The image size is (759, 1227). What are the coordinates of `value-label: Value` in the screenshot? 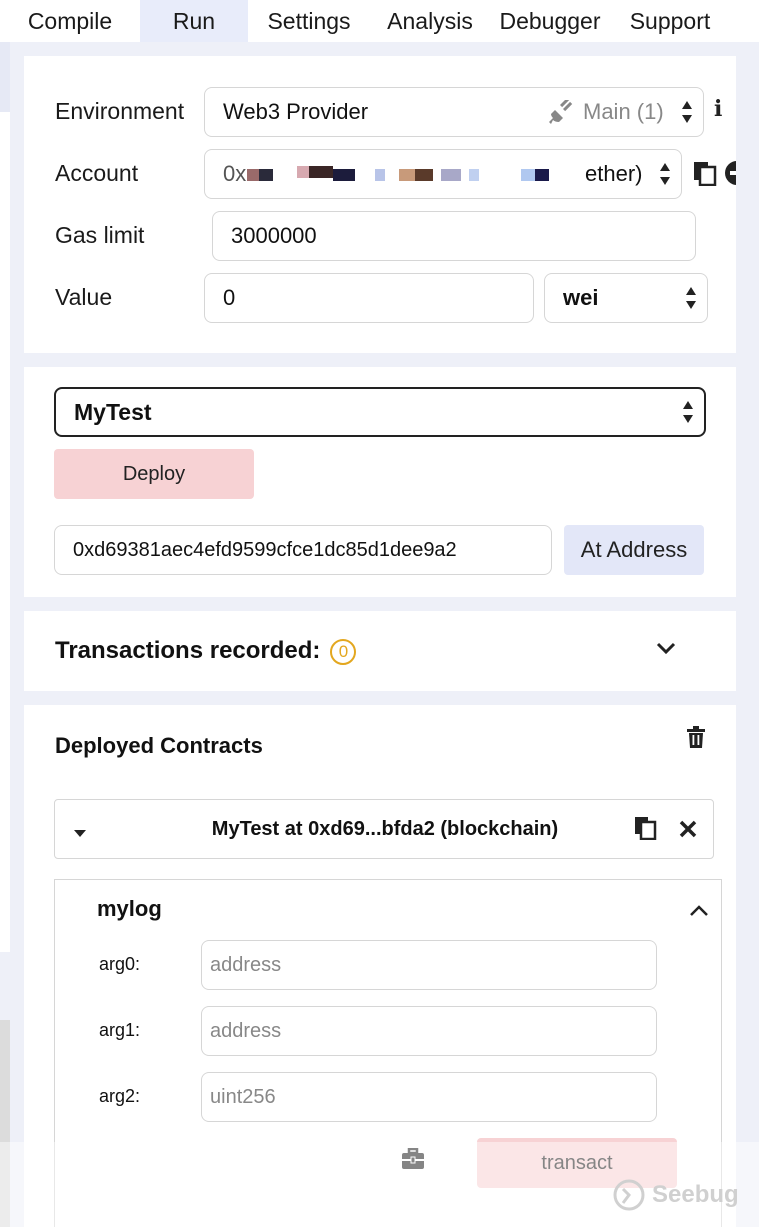 It's located at (84, 297).